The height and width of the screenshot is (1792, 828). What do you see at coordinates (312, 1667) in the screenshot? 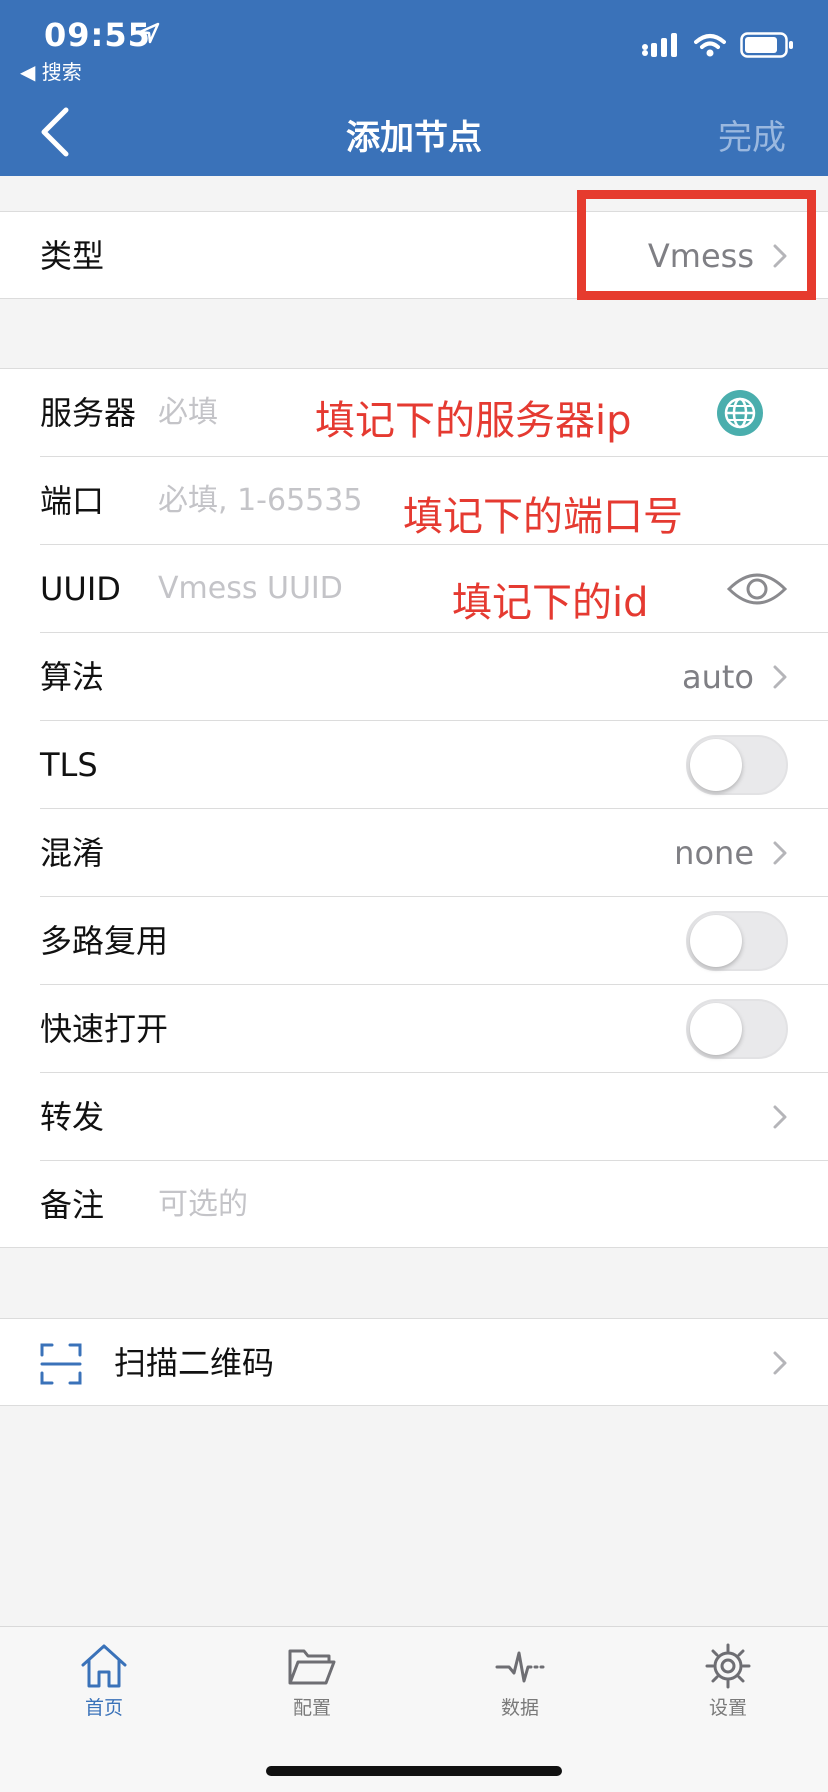
I see `folder-icon` at bounding box center [312, 1667].